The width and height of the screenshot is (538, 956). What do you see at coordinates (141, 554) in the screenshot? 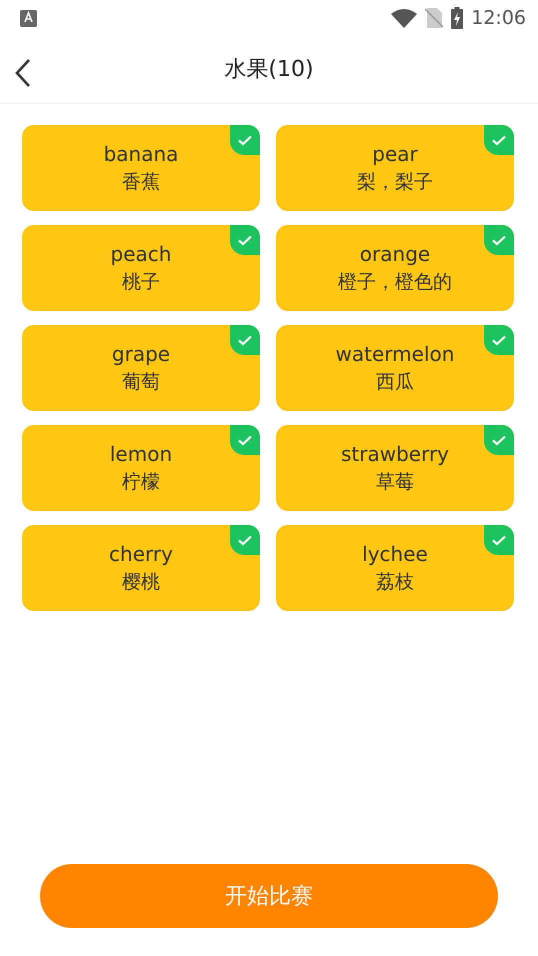
I see `english-word: cherry` at bounding box center [141, 554].